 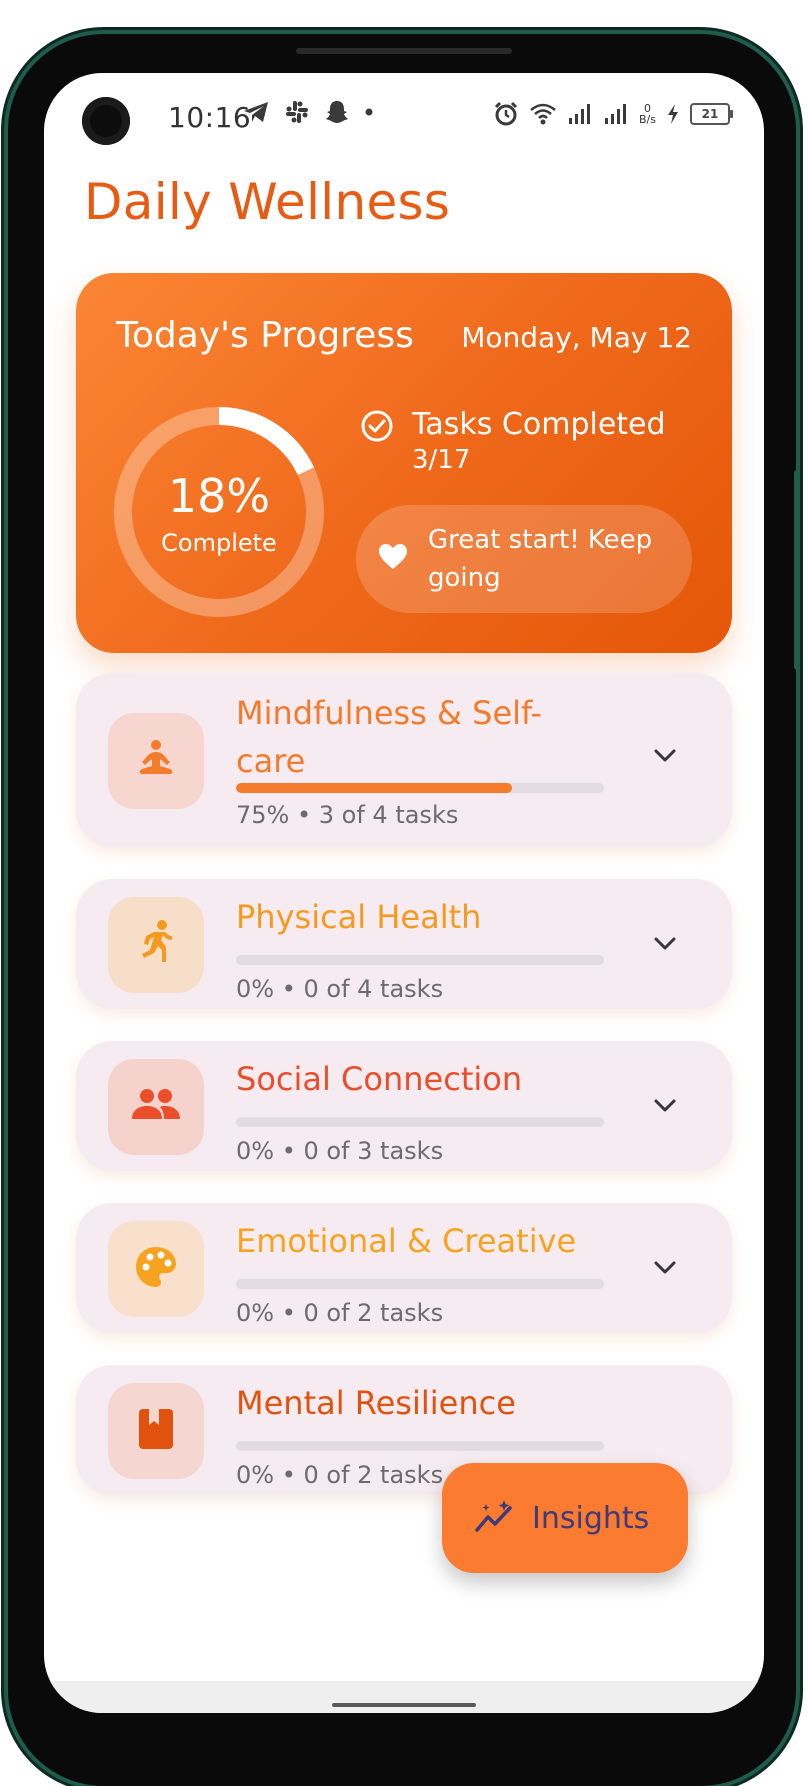 I want to click on category-title: Social Connection, so click(x=379, y=1079).